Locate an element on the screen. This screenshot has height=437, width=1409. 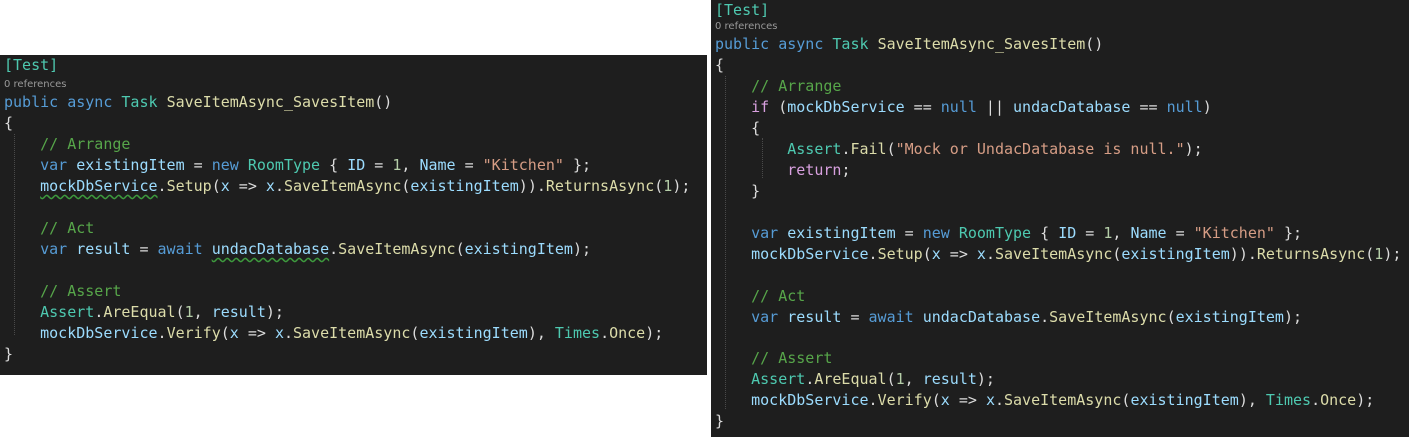
type-name: RoomType is located at coordinates (995, 233).